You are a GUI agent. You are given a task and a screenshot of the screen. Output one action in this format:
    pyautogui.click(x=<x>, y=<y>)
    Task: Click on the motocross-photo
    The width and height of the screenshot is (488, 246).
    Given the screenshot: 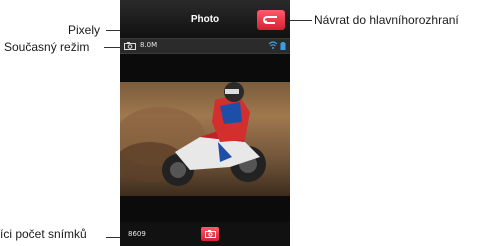 What is the action you would take?
    pyautogui.click(x=193, y=134)
    